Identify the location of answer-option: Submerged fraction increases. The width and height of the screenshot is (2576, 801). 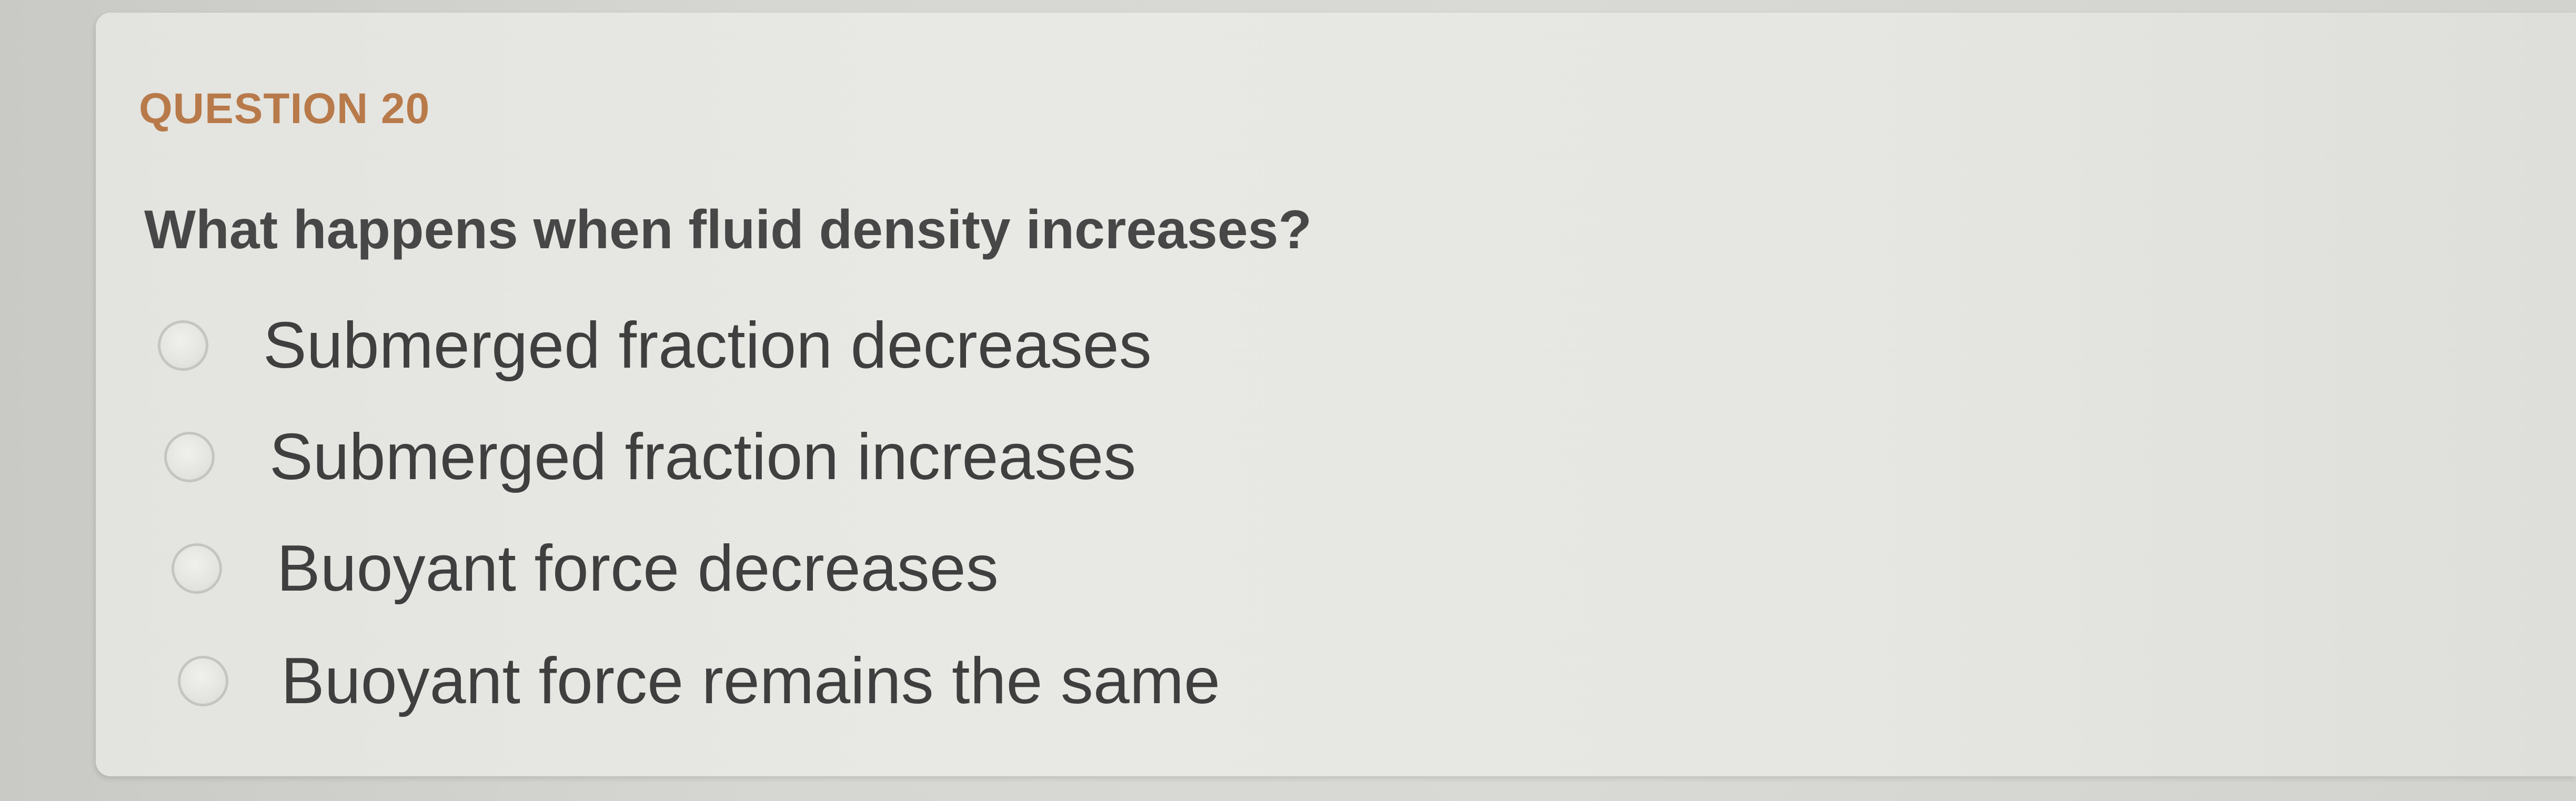
(650, 457).